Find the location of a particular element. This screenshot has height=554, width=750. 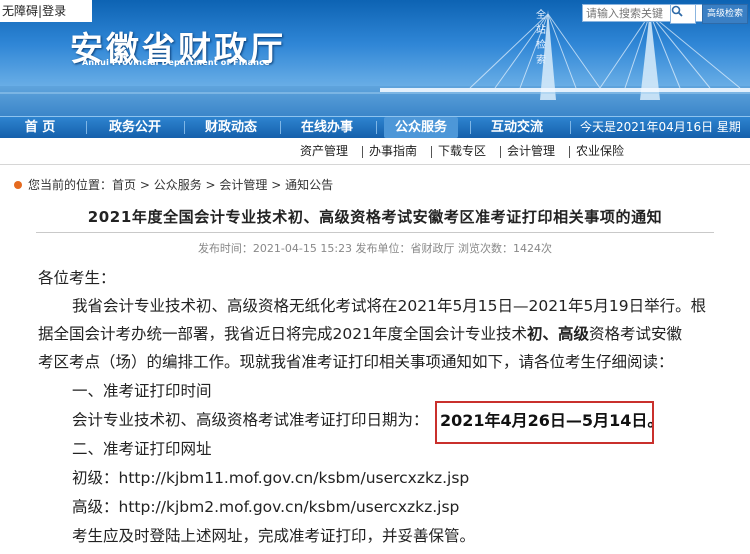

breadcrumb: 您当前的位置：首页 > 公众服务 > 会计管理 > 通知公告 is located at coordinates (173, 185).